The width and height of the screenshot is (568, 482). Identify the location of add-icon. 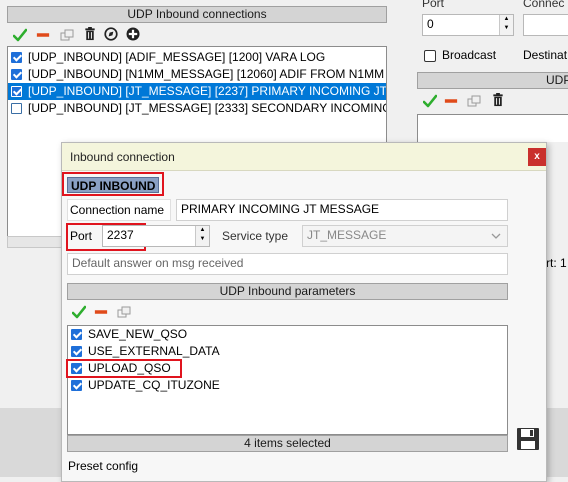
(133, 34).